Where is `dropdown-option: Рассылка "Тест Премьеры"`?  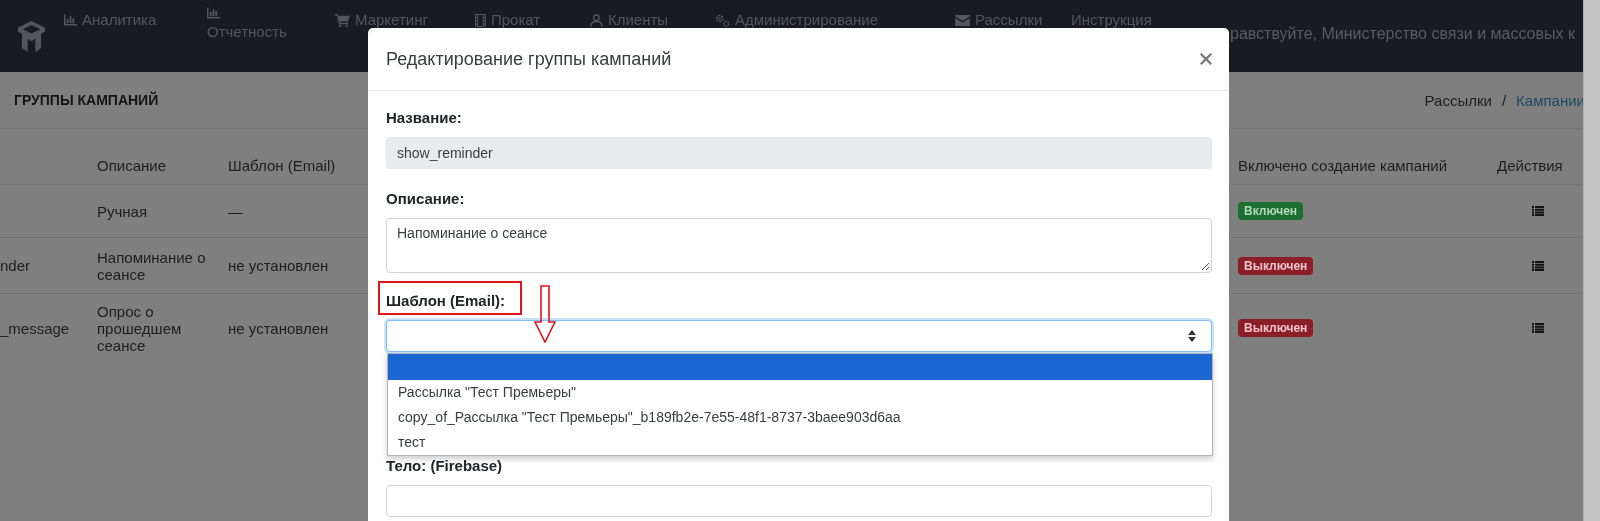
dropdown-option: Рассылка "Тест Премьеры" is located at coordinates (800, 392).